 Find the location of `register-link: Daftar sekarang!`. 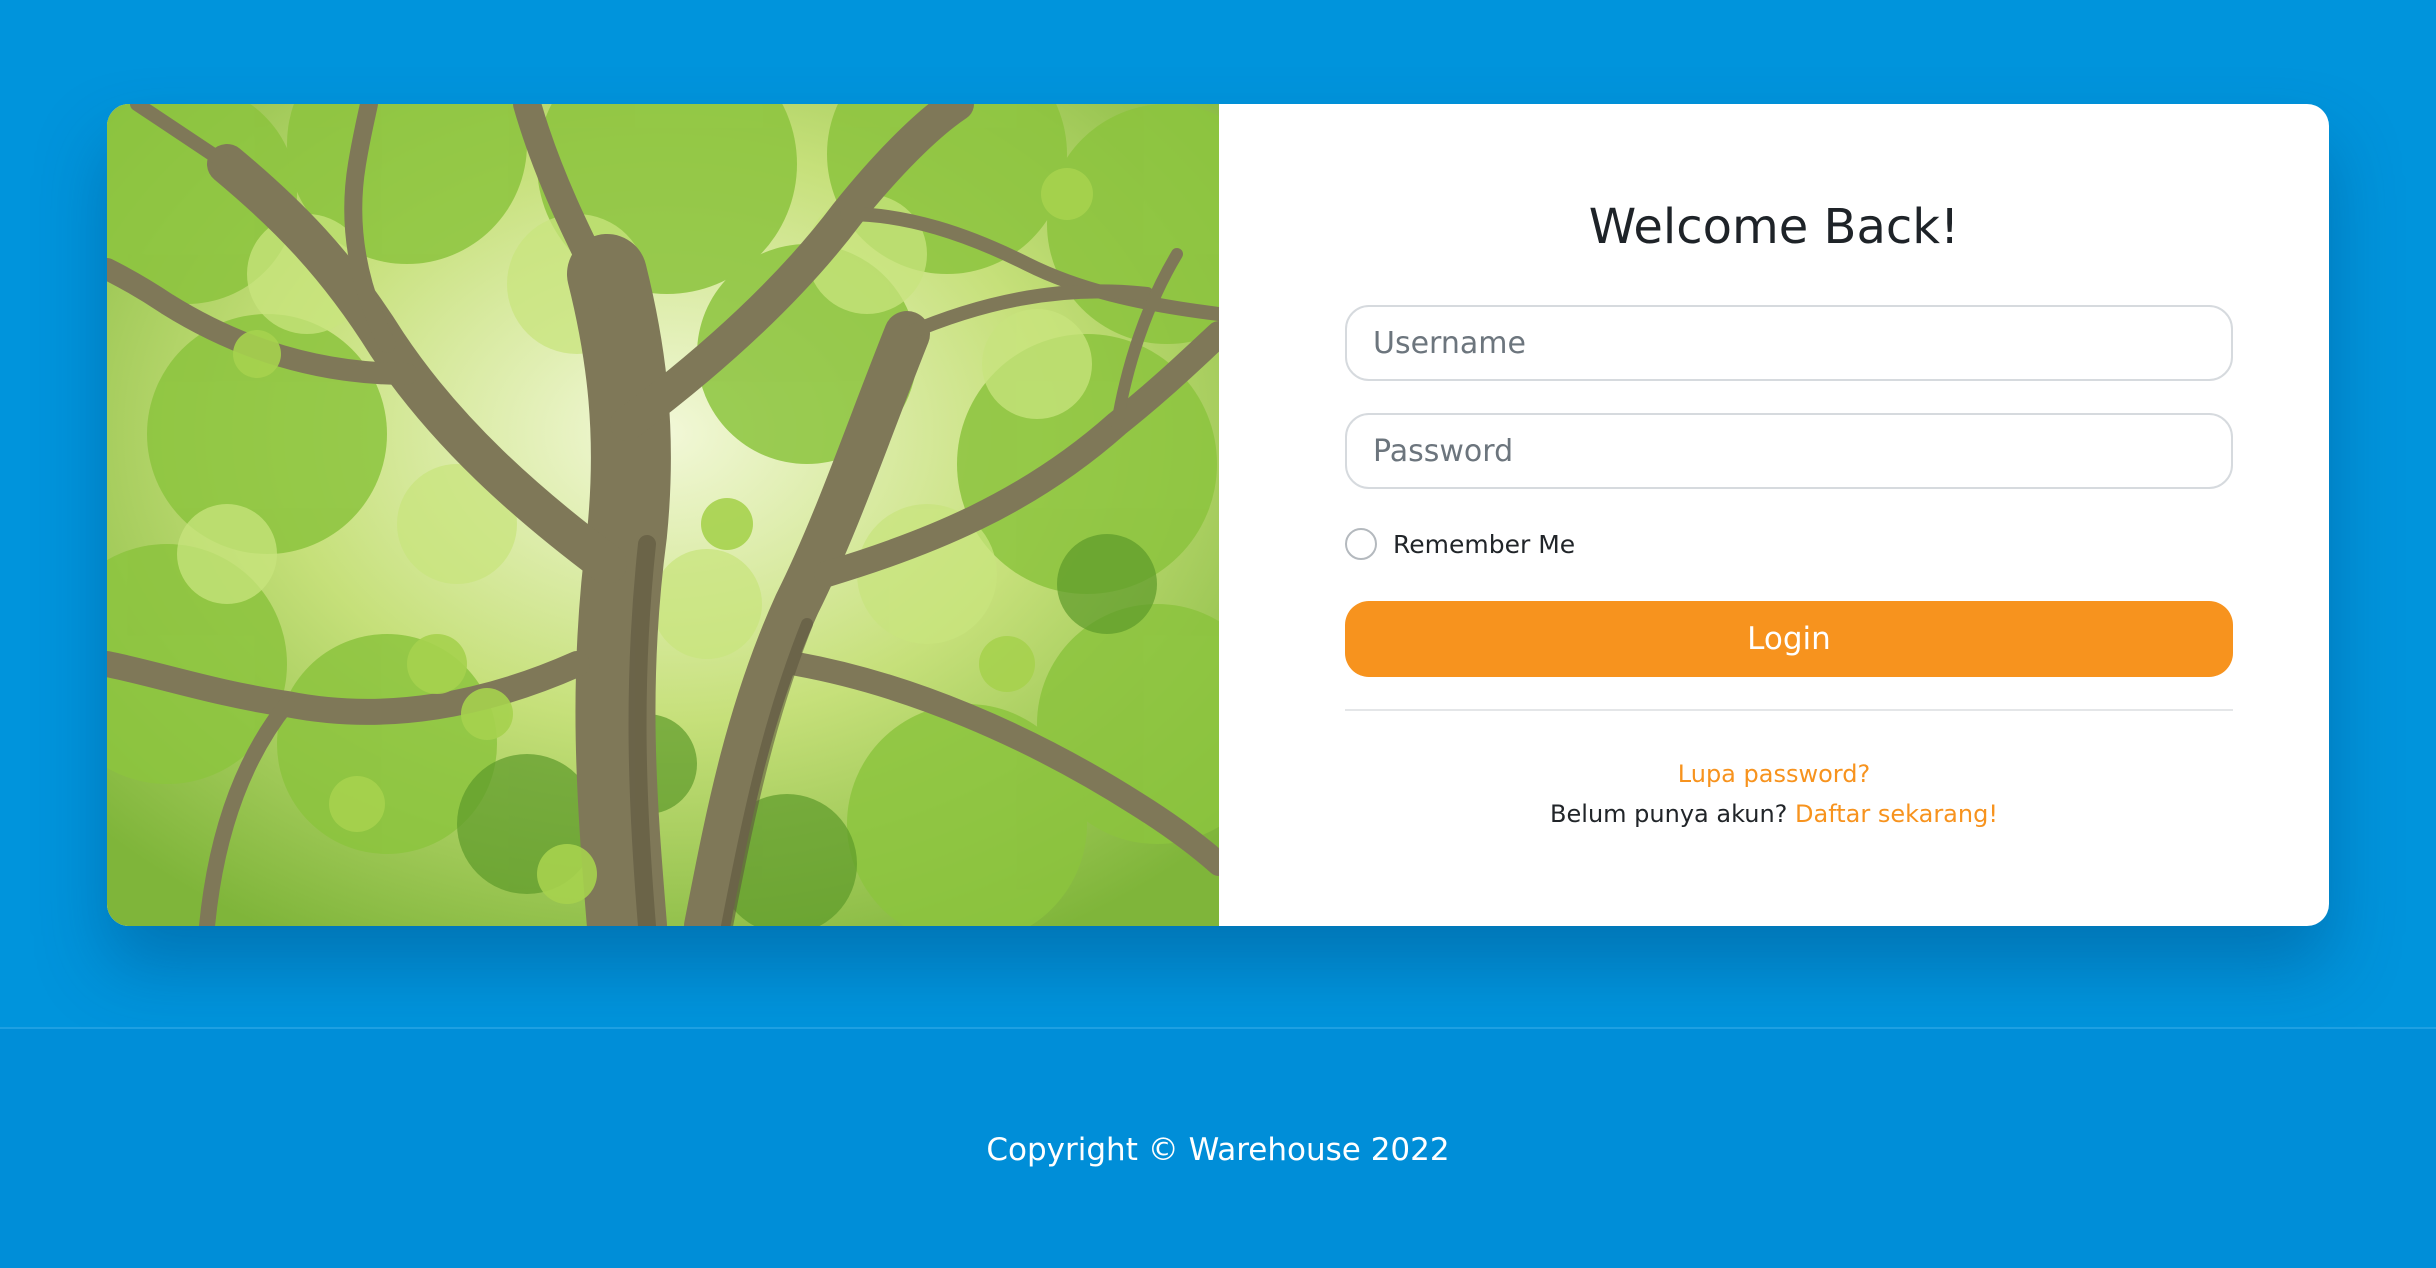

register-link: Daftar sekarang! is located at coordinates (1896, 814).